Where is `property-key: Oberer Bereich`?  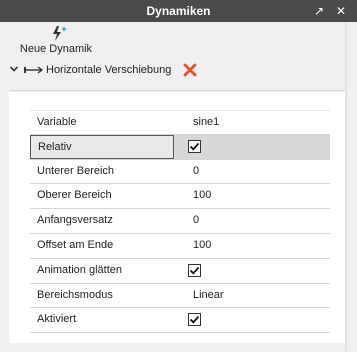 property-key: Oberer Bereich is located at coordinates (74, 195).